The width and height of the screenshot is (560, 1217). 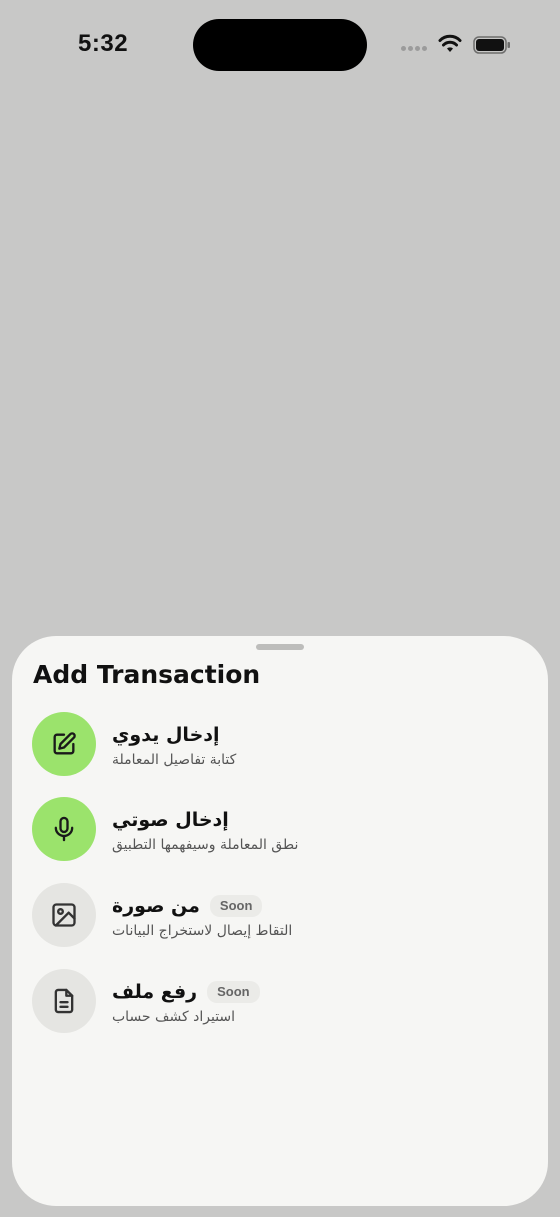 What do you see at coordinates (450, 43) in the screenshot?
I see `wifi-icon` at bounding box center [450, 43].